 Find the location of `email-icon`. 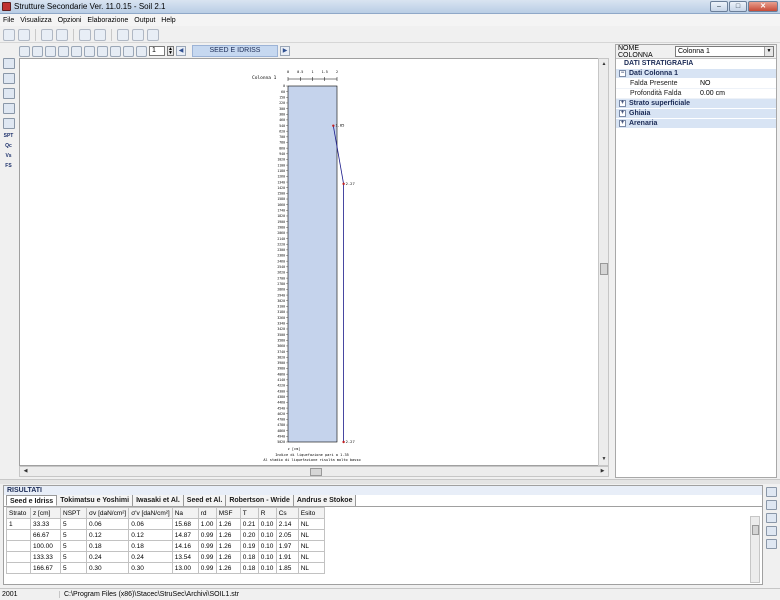

email-icon is located at coordinates (89, 51).